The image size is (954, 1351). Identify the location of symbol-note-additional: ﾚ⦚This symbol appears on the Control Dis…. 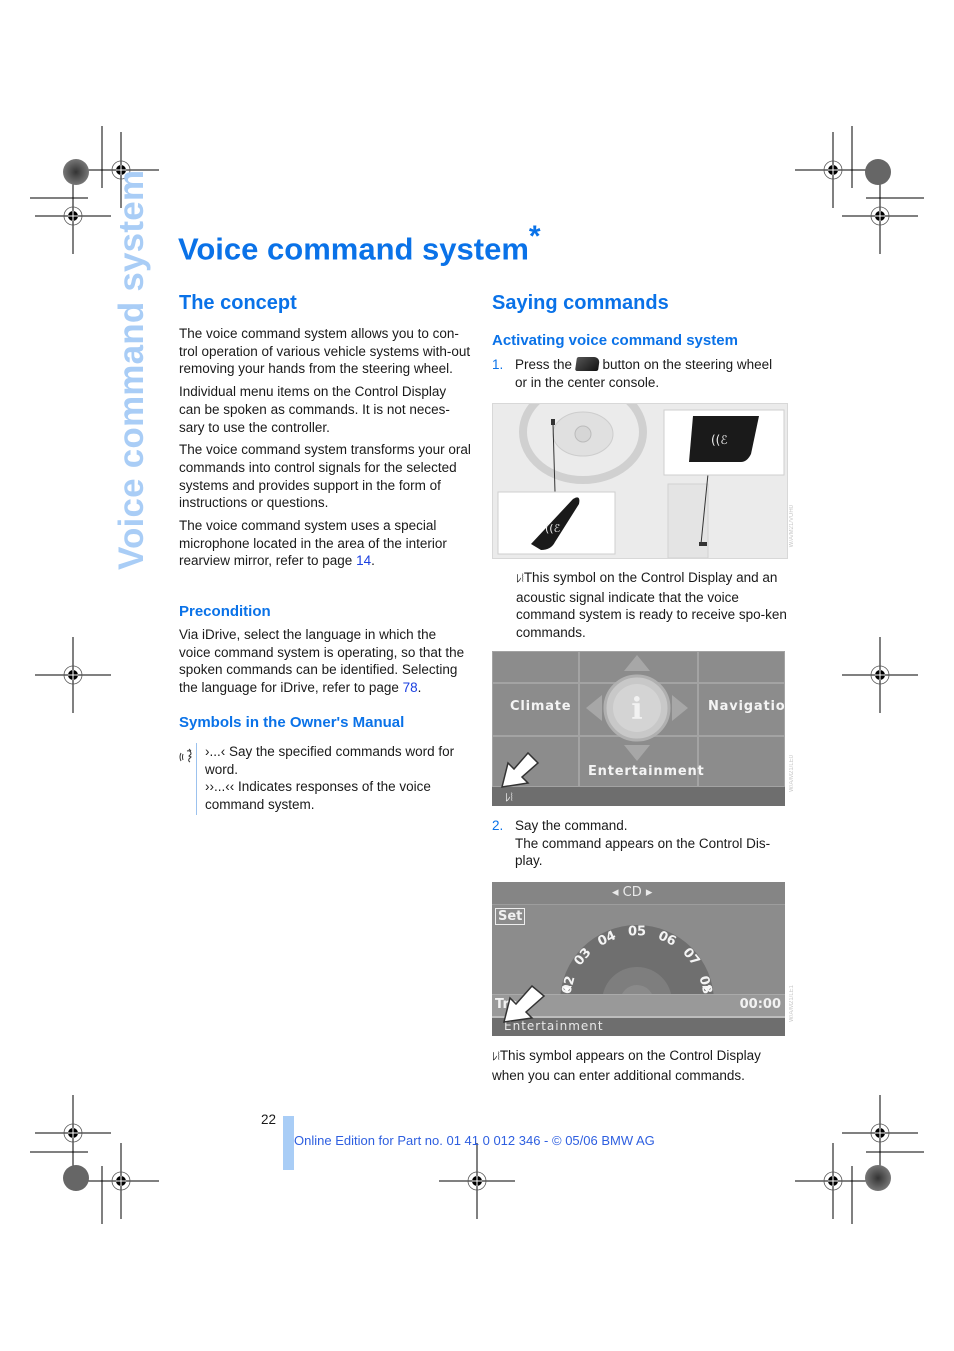
(639, 1065).